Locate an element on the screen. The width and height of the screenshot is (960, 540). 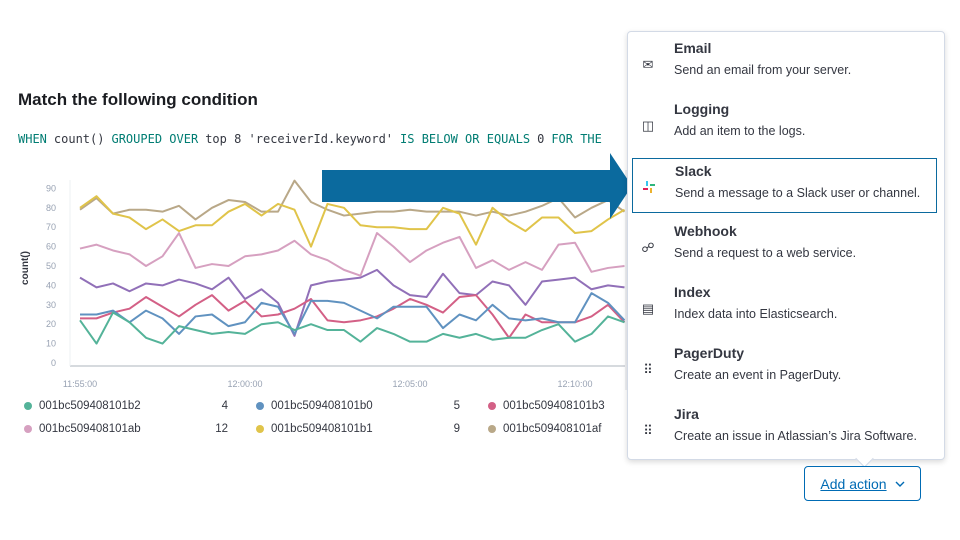
menu-item-pagerduty: ⠿ PagerDuty Create an event in PagerDuty. is located at coordinates (784, 368).